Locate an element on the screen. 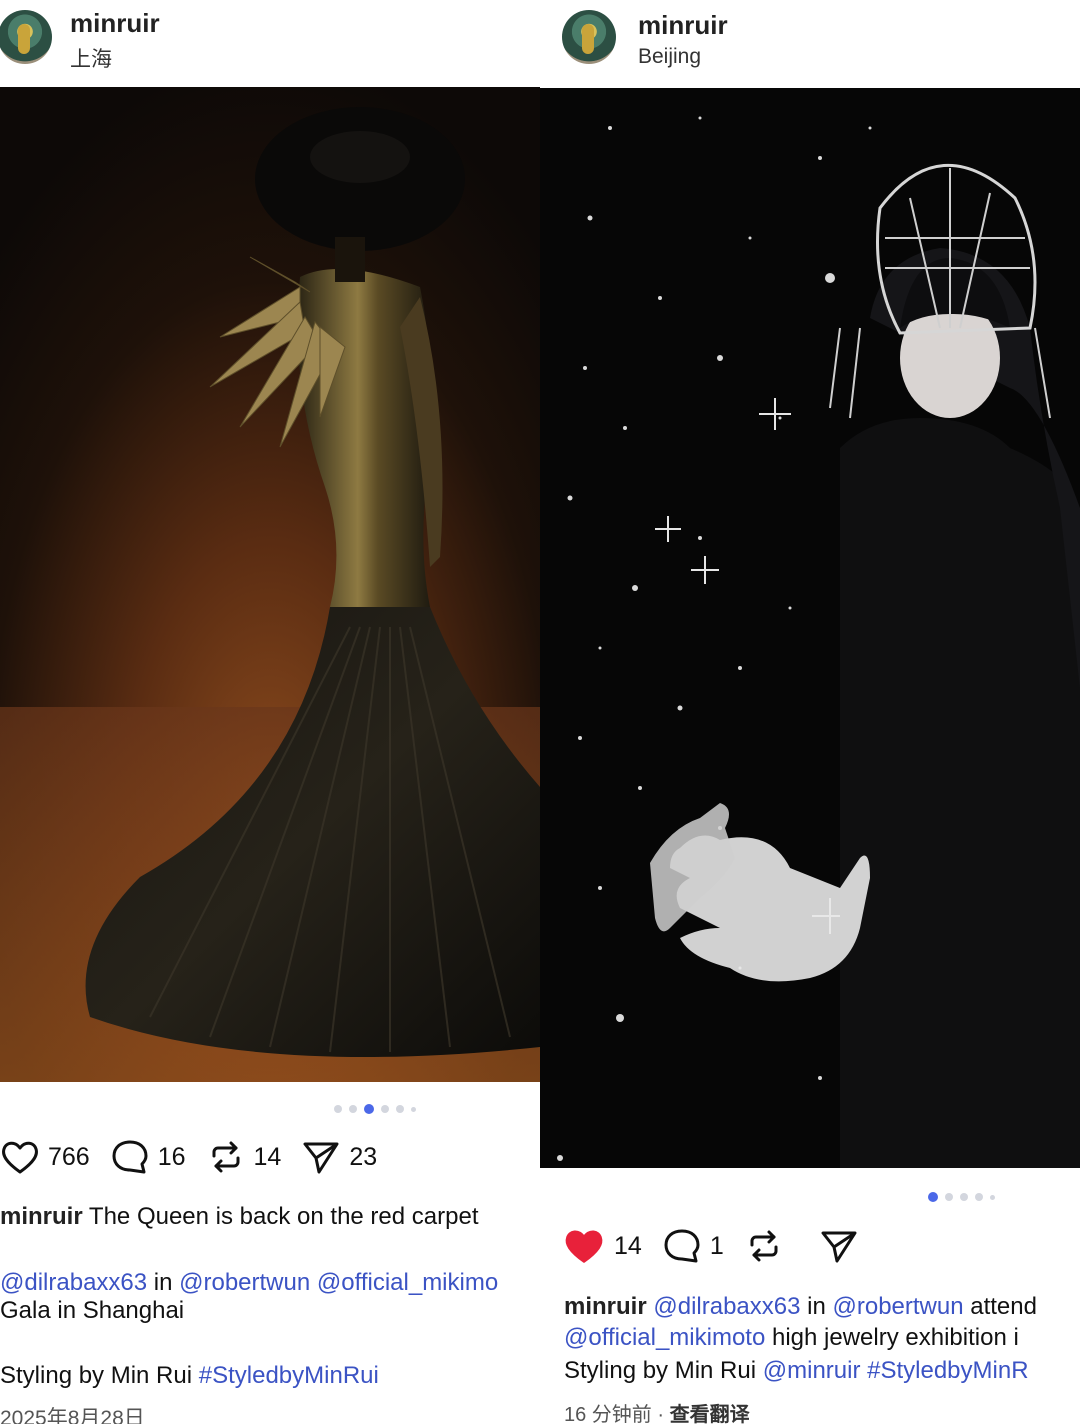 Image resolution: width=1080 pixels, height=1424 pixels. like-count: 766 is located at coordinates (69, 1156).